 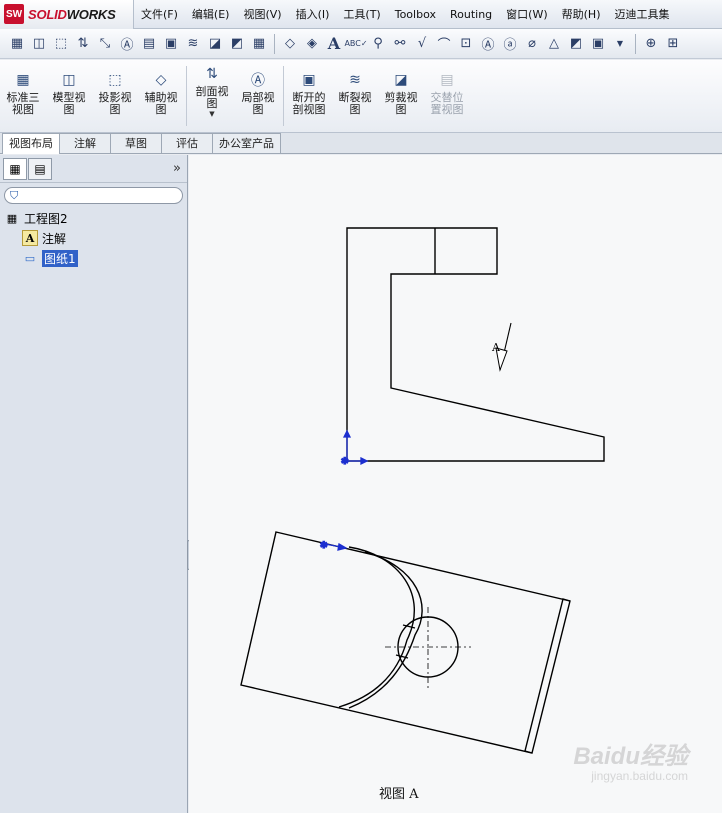 I want to click on break-view-icon: ≋, so click(x=355, y=80).